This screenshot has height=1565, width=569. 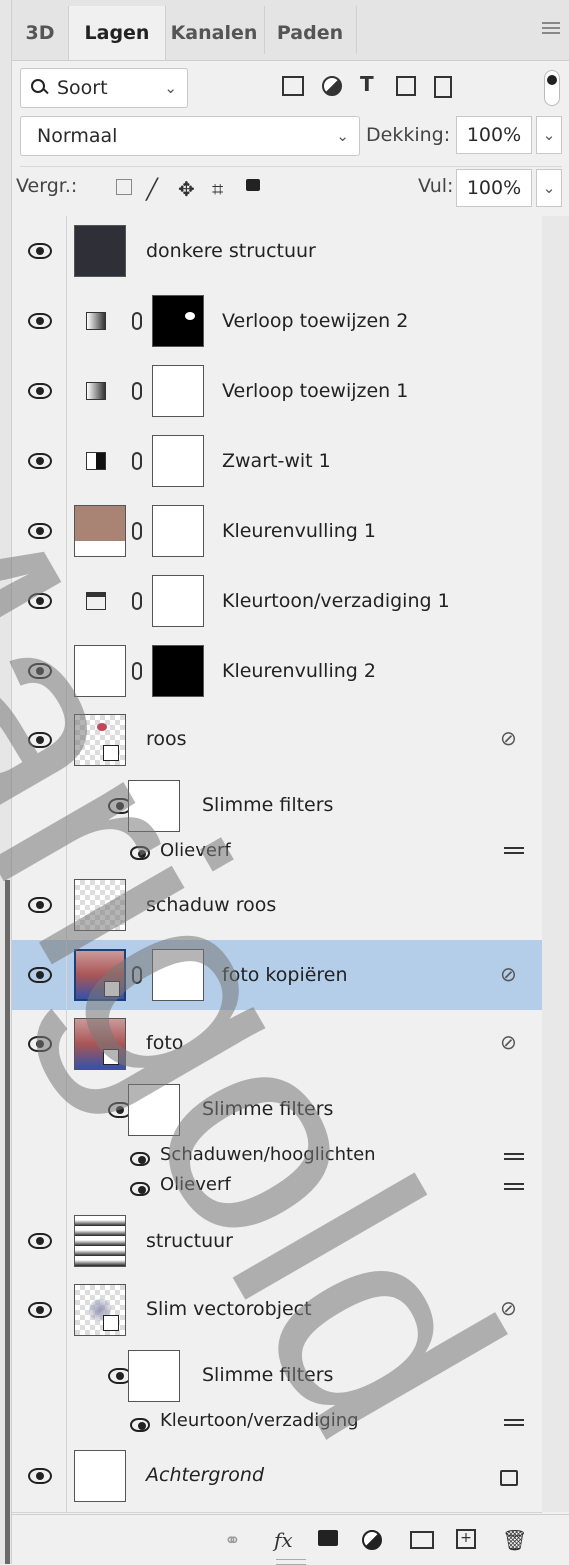 What do you see at coordinates (422, 1540) in the screenshot?
I see `new-group-icon` at bounding box center [422, 1540].